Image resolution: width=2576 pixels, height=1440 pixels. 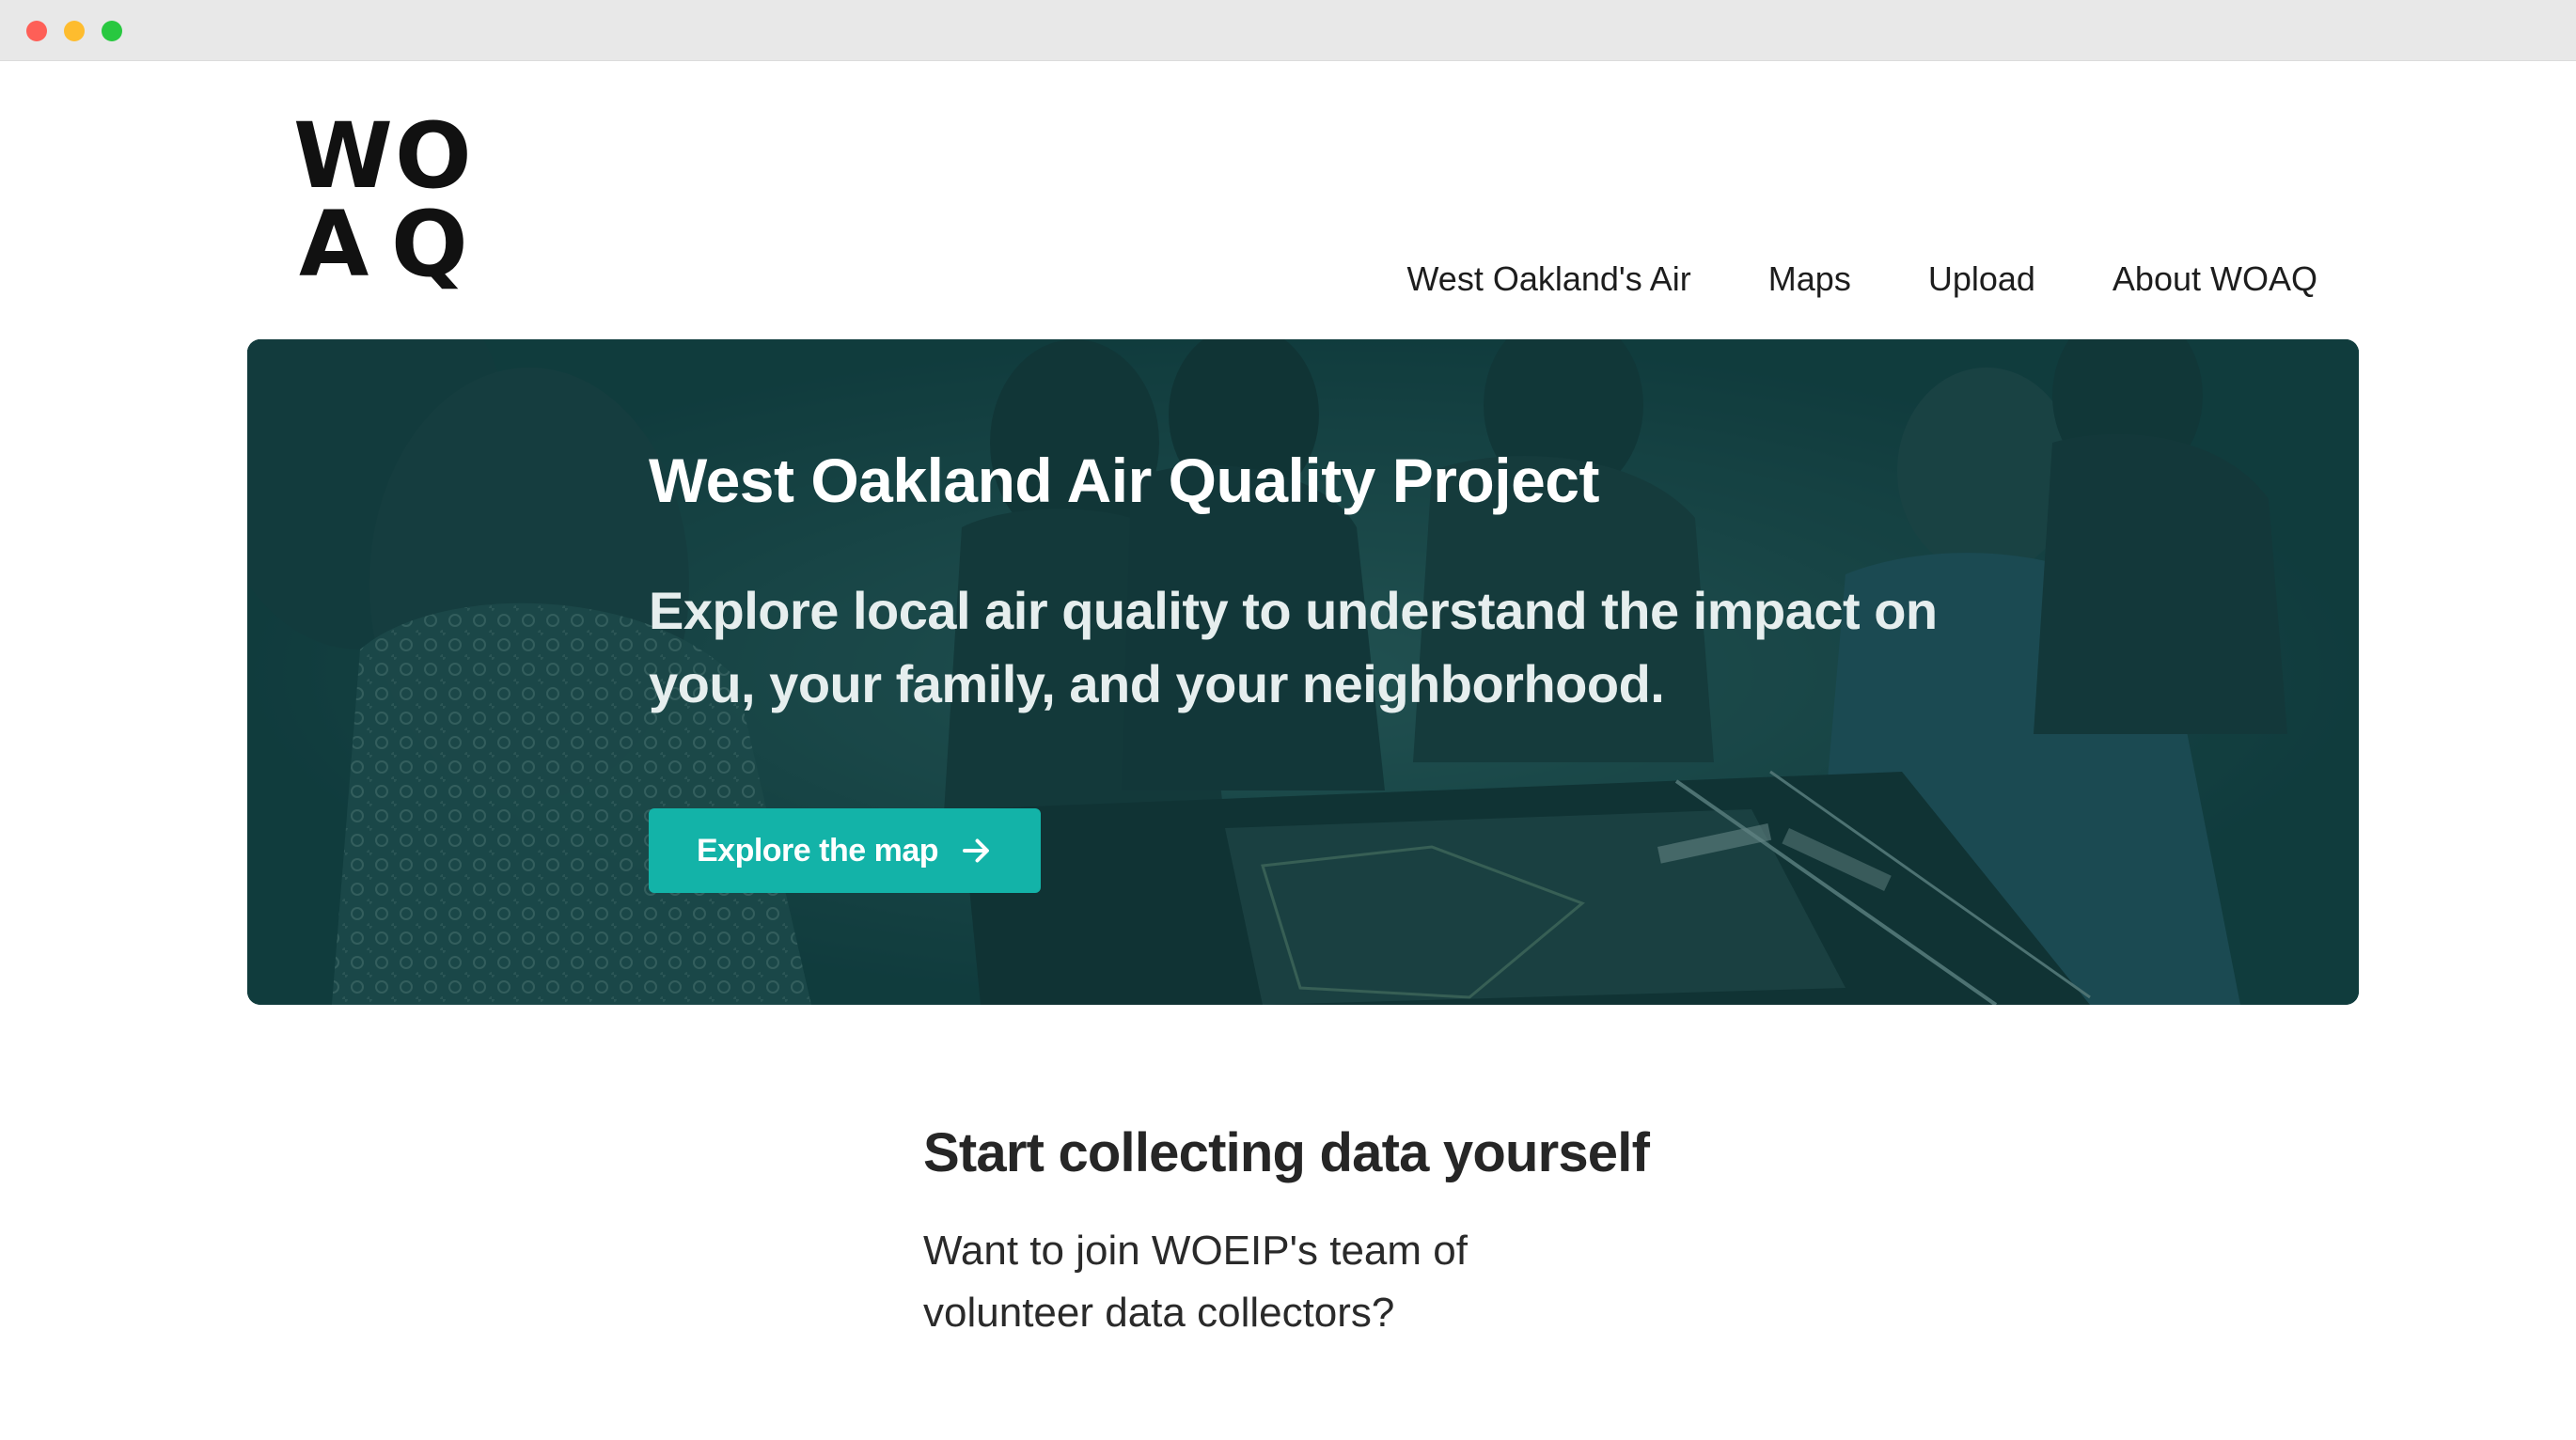 What do you see at coordinates (818, 850) in the screenshot?
I see `explore-map-button-label: Explore the map` at bounding box center [818, 850].